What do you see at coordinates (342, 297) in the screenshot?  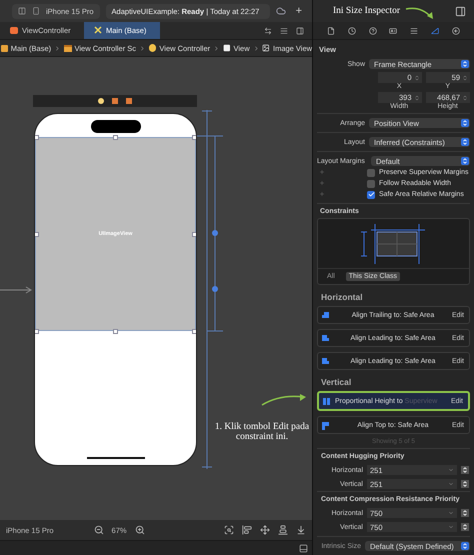 I see `group-title: Horizontal` at bounding box center [342, 297].